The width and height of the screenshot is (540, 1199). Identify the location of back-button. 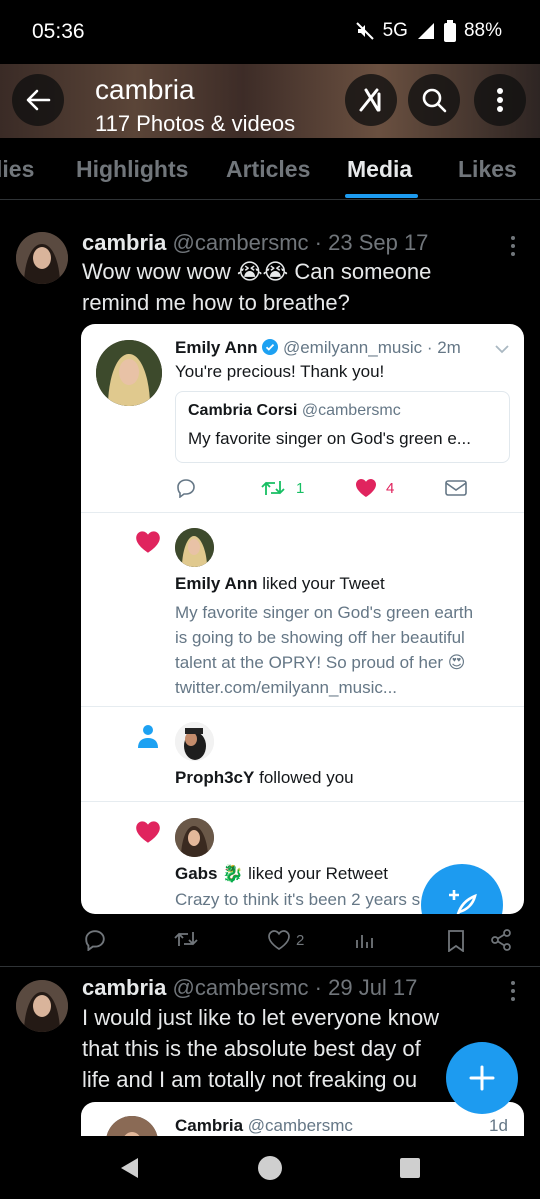
(38, 100).